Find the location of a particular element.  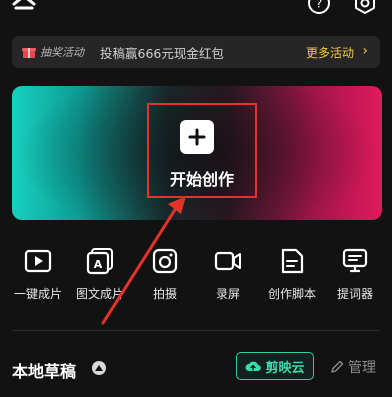

manage-button: 管理 is located at coordinates (353, 367).